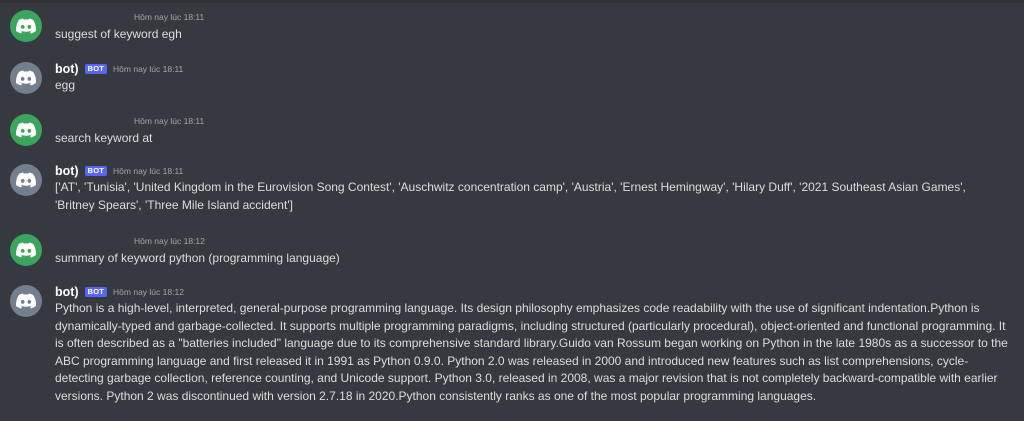 This screenshot has height=421, width=1024. I want to click on message-header: bot) BOT Hôm nay lúc 18:12, so click(119, 292).